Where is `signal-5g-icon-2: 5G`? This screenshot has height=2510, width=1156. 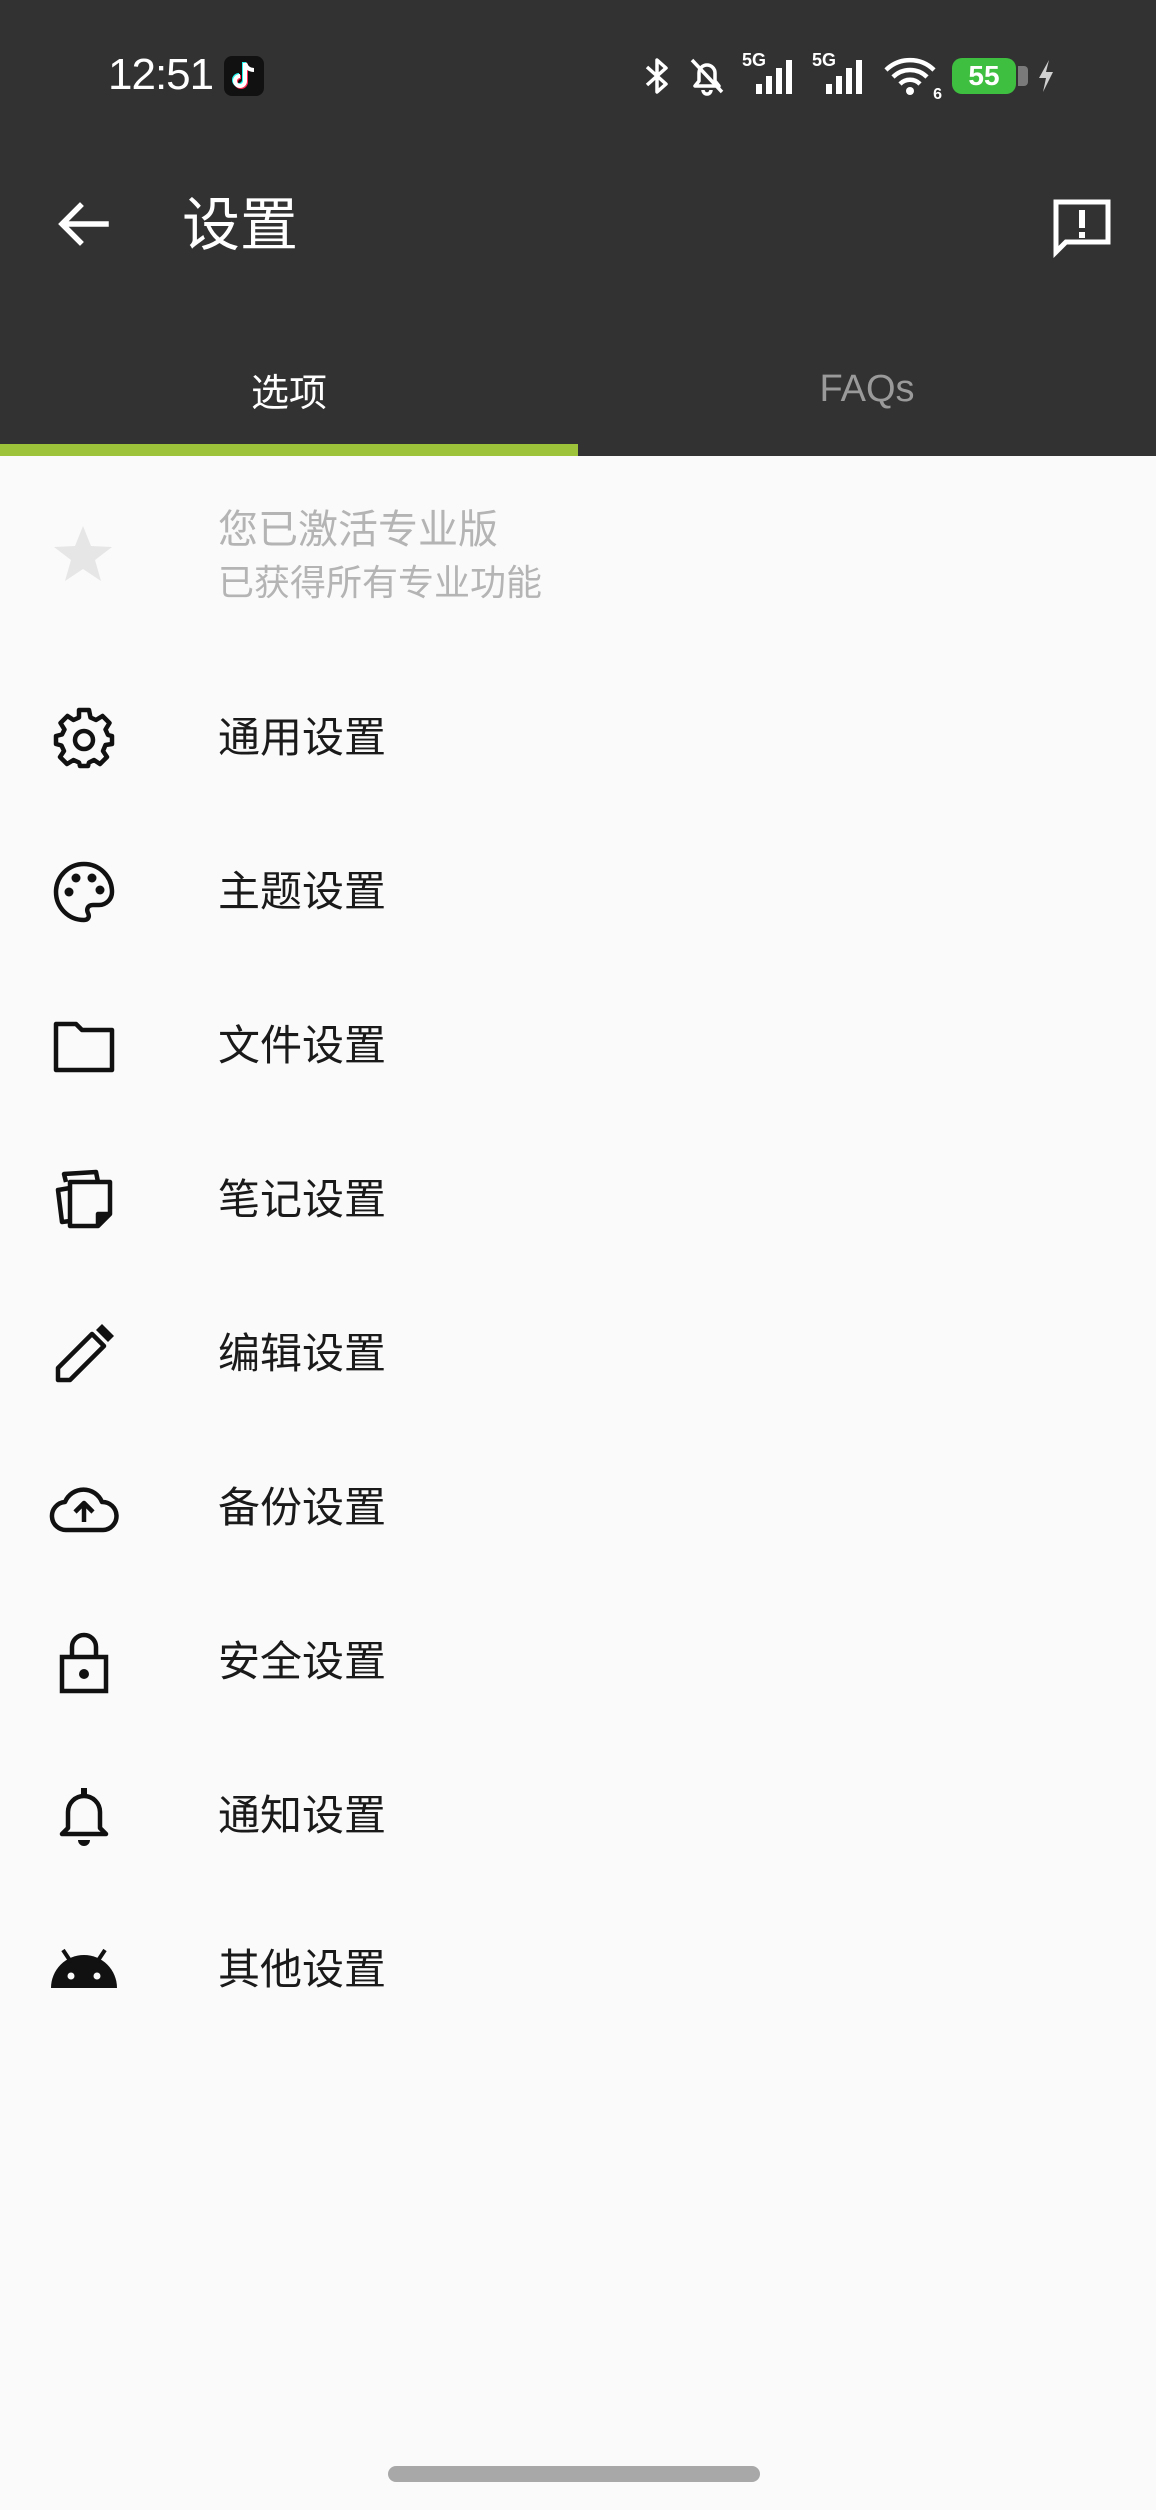
signal-5g-icon-2: 5G is located at coordinates (840, 74).